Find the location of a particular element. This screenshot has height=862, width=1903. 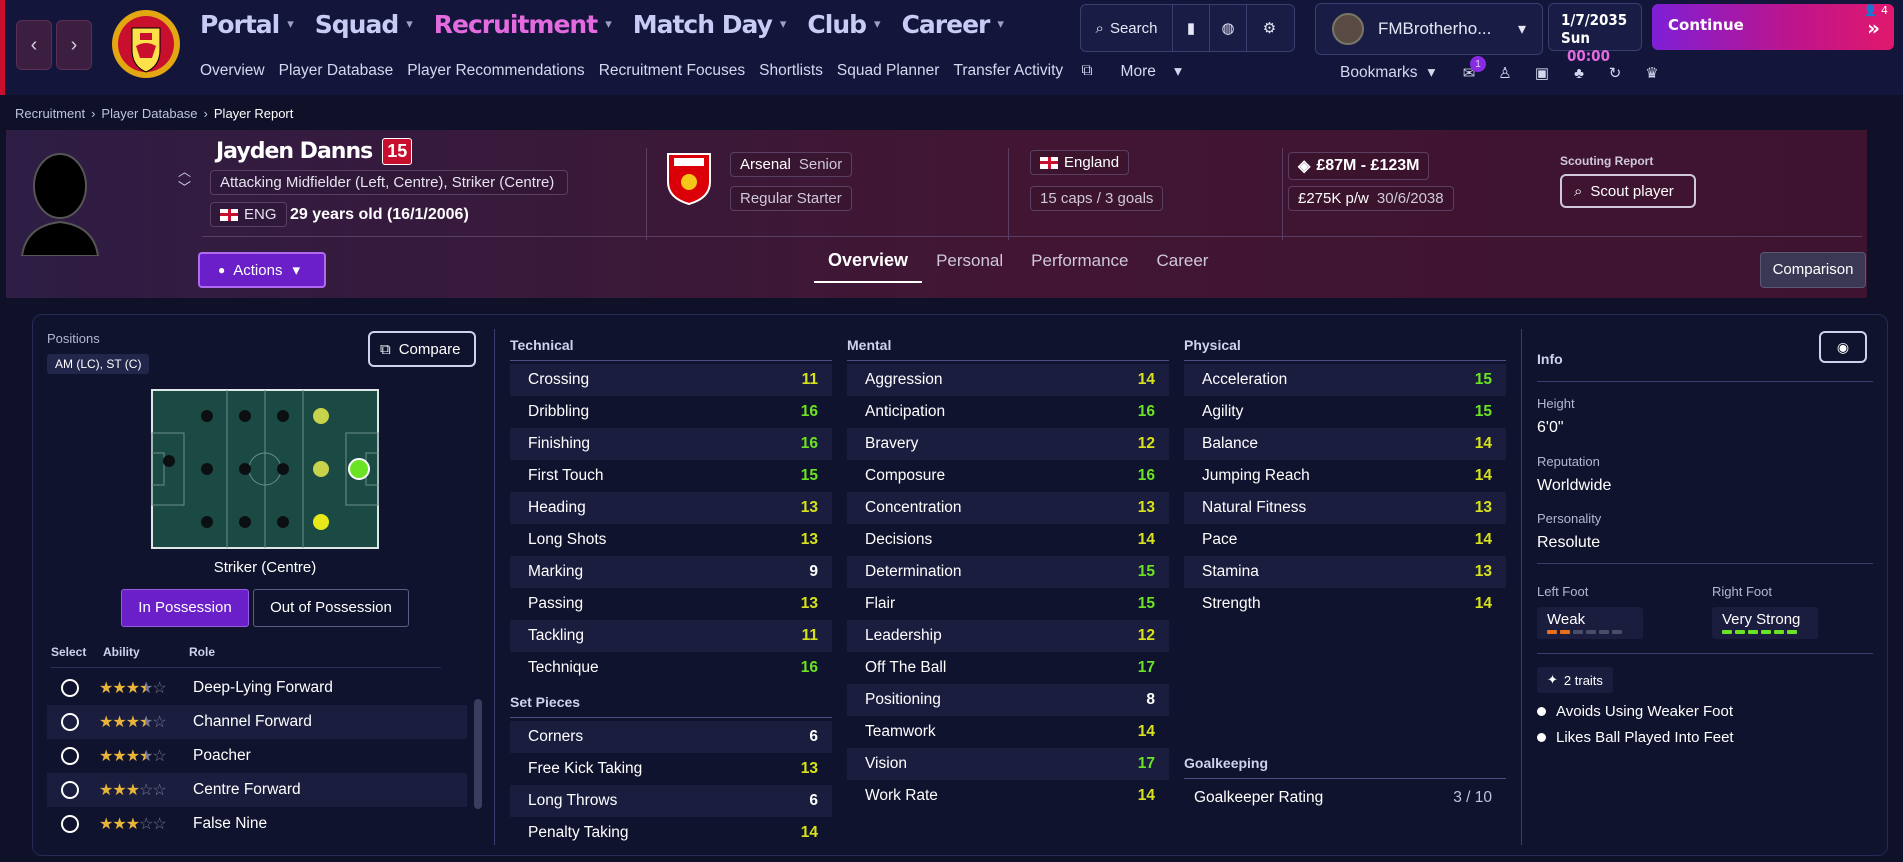

refresh-icon: ↻ is located at coordinates (1615, 73).